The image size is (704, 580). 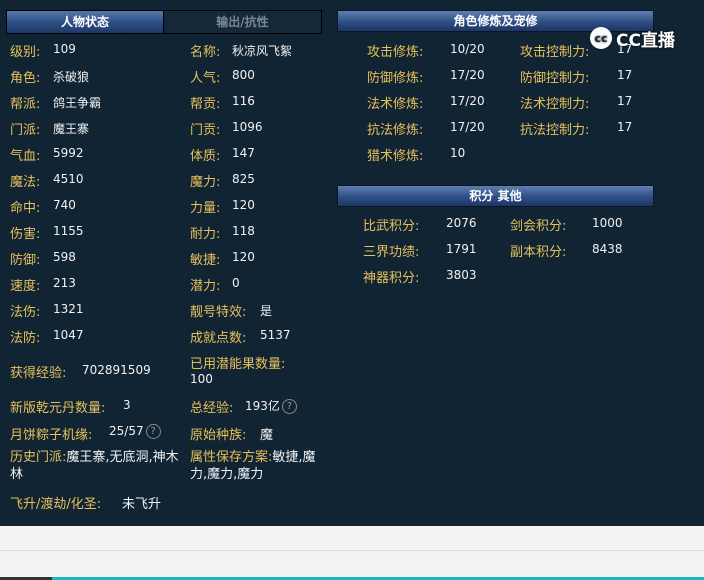 I want to click on stat-left-7-value: 1155, so click(x=68, y=231).